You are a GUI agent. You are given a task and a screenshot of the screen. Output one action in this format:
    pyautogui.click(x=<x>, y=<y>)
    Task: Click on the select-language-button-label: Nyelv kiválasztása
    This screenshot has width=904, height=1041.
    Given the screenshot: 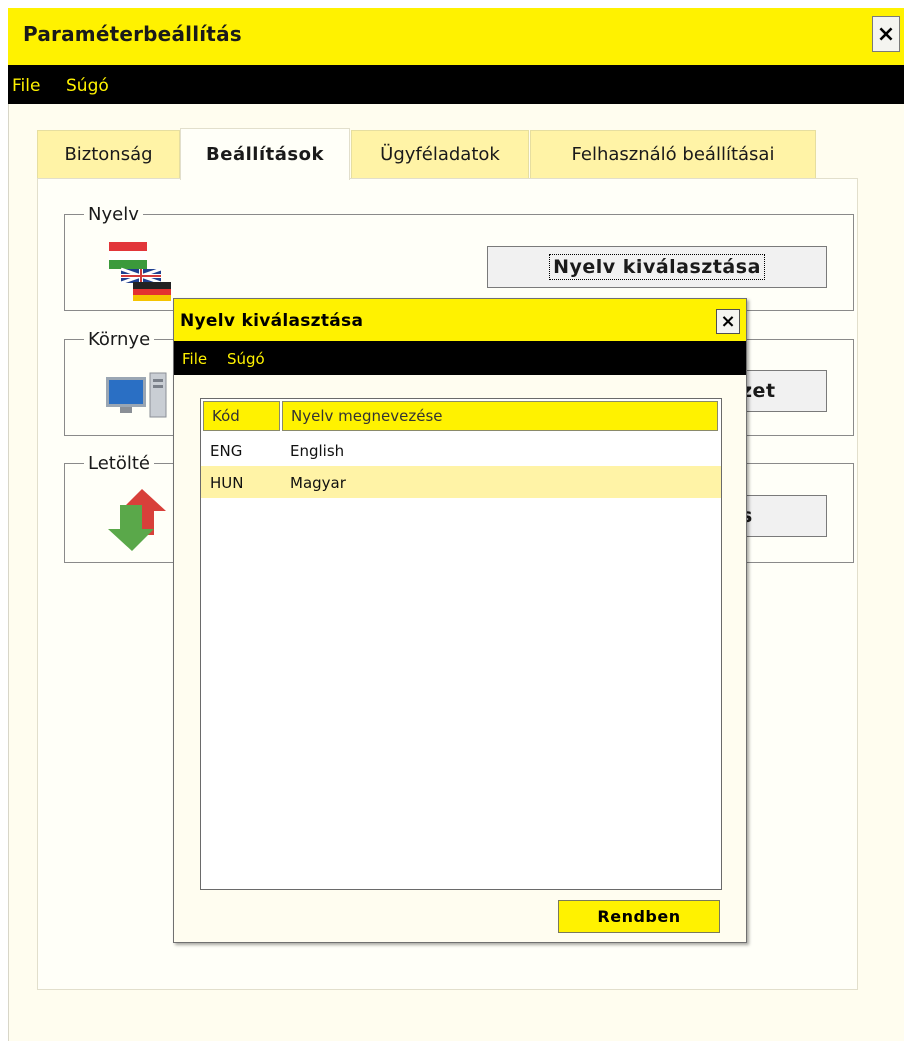 What is the action you would take?
    pyautogui.click(x=657, y=267)
    